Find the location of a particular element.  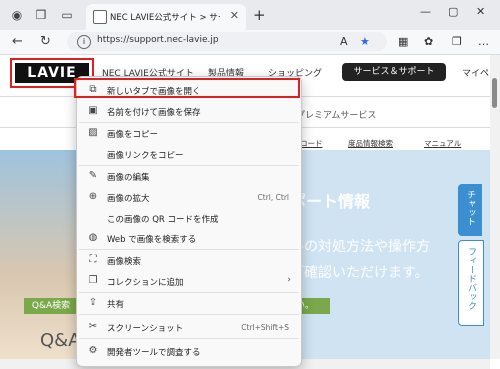

chat-side-button: チャット is located at coordinates (470, 210).